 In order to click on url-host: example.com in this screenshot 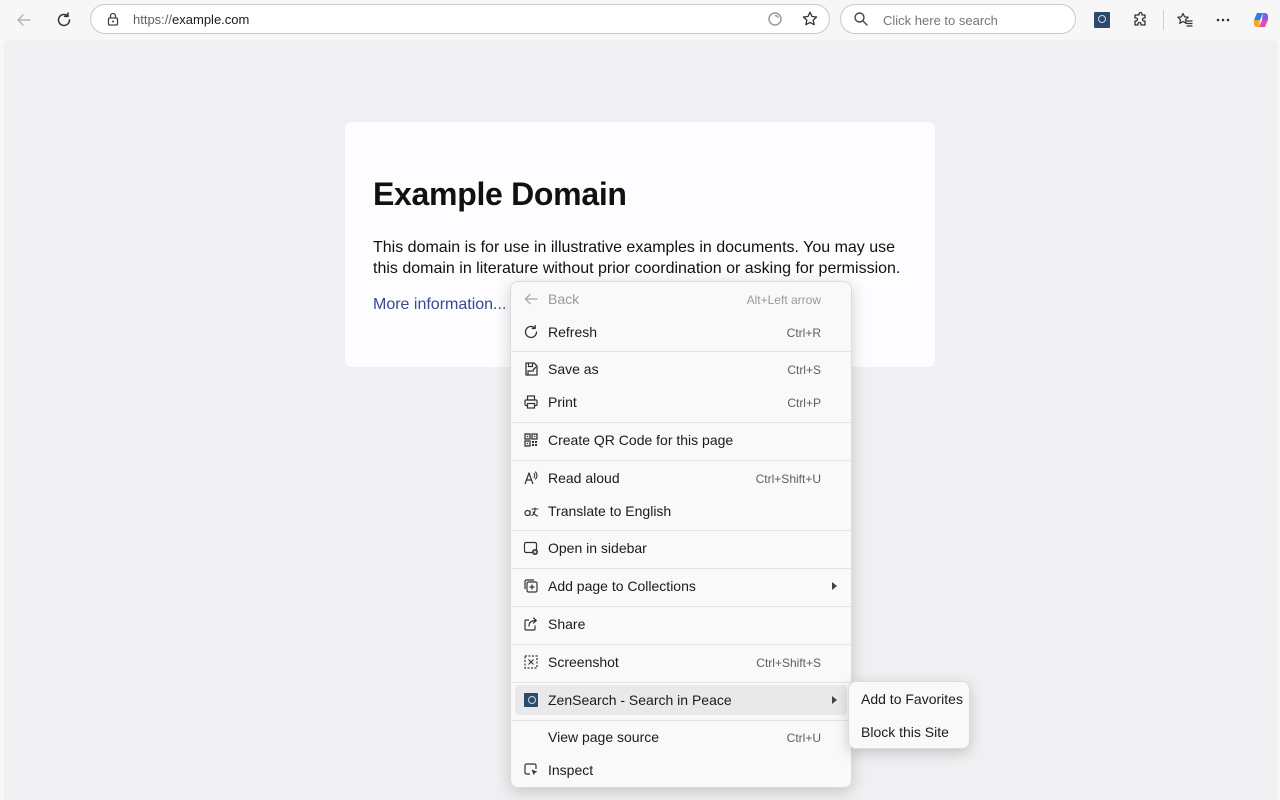, I will do `click(211, 19)`.